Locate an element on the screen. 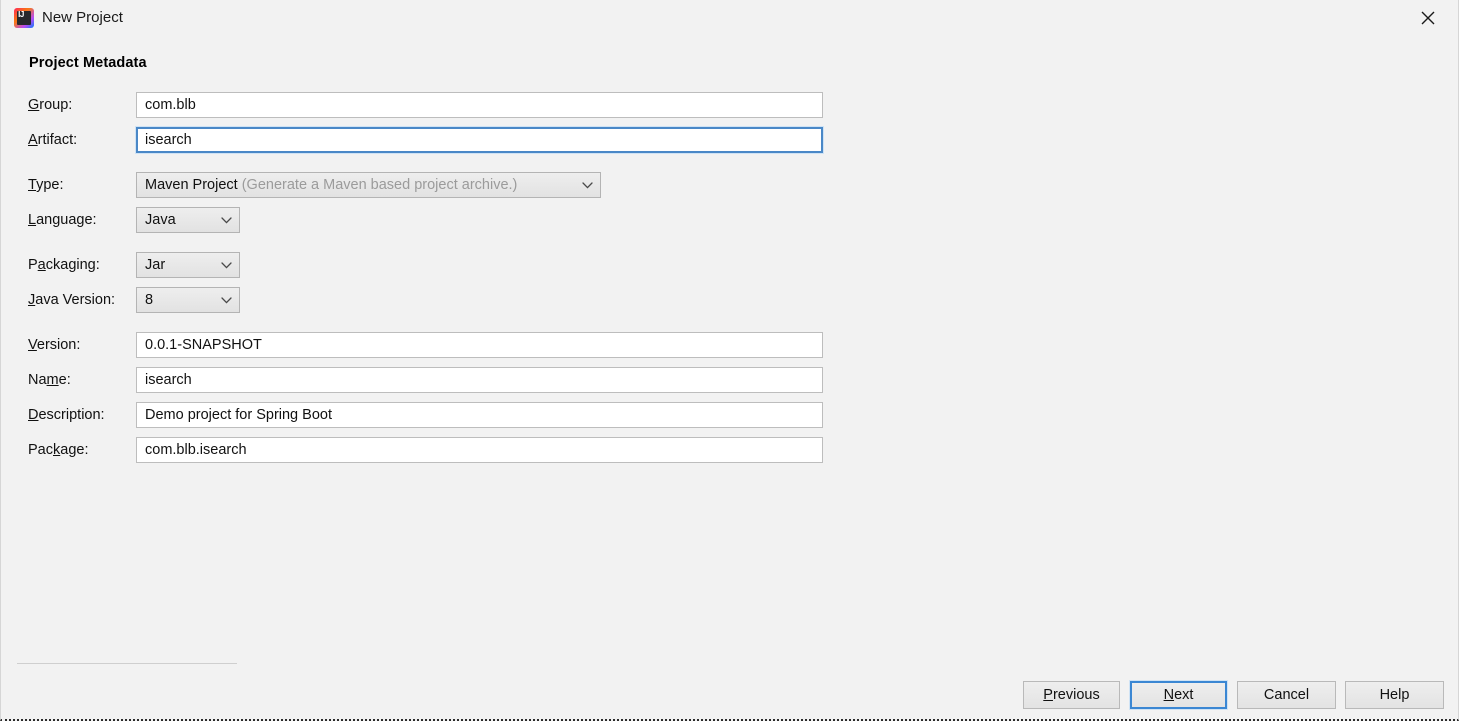 The height and width of the screenshot is (721, 1459). label-packaging: Packaging: is located at coordinates (64, 265).